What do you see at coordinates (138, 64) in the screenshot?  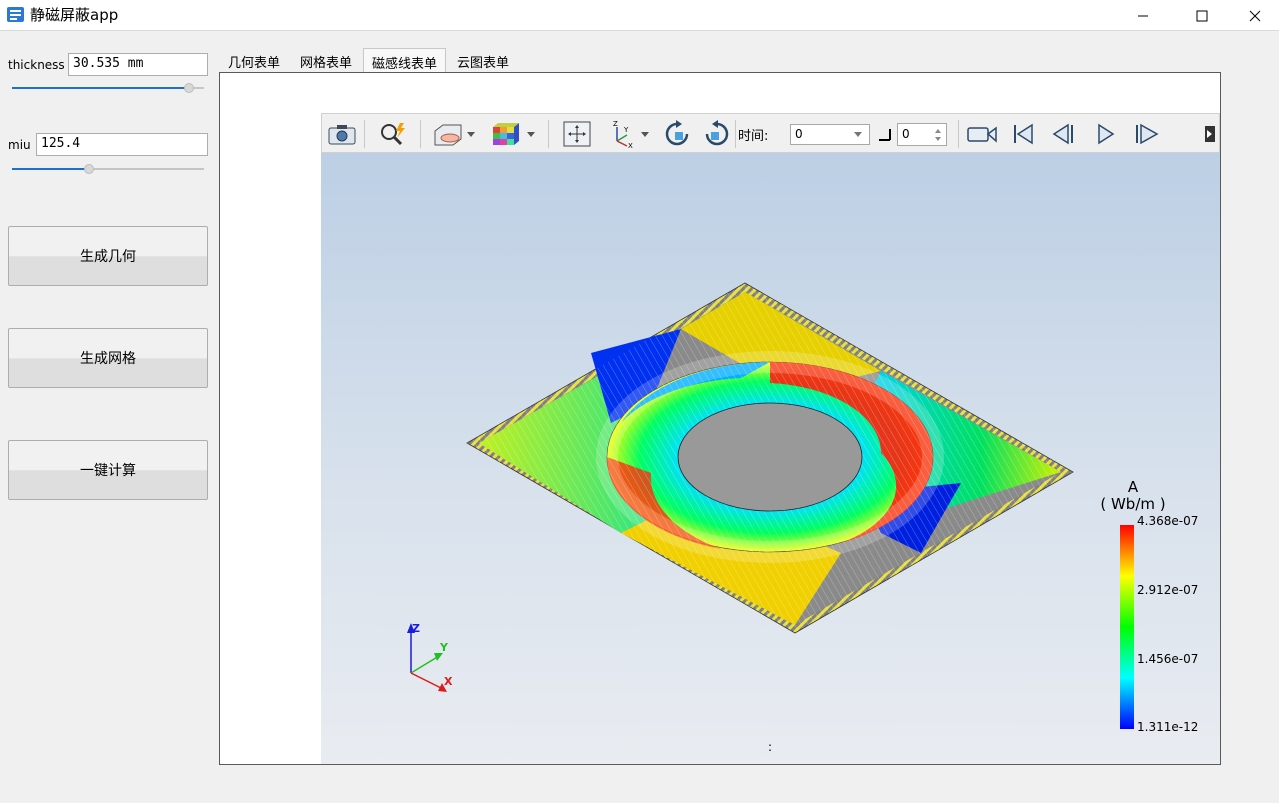 I see `thickness-input: 30.535 mm` at bounding box center [138, 64].